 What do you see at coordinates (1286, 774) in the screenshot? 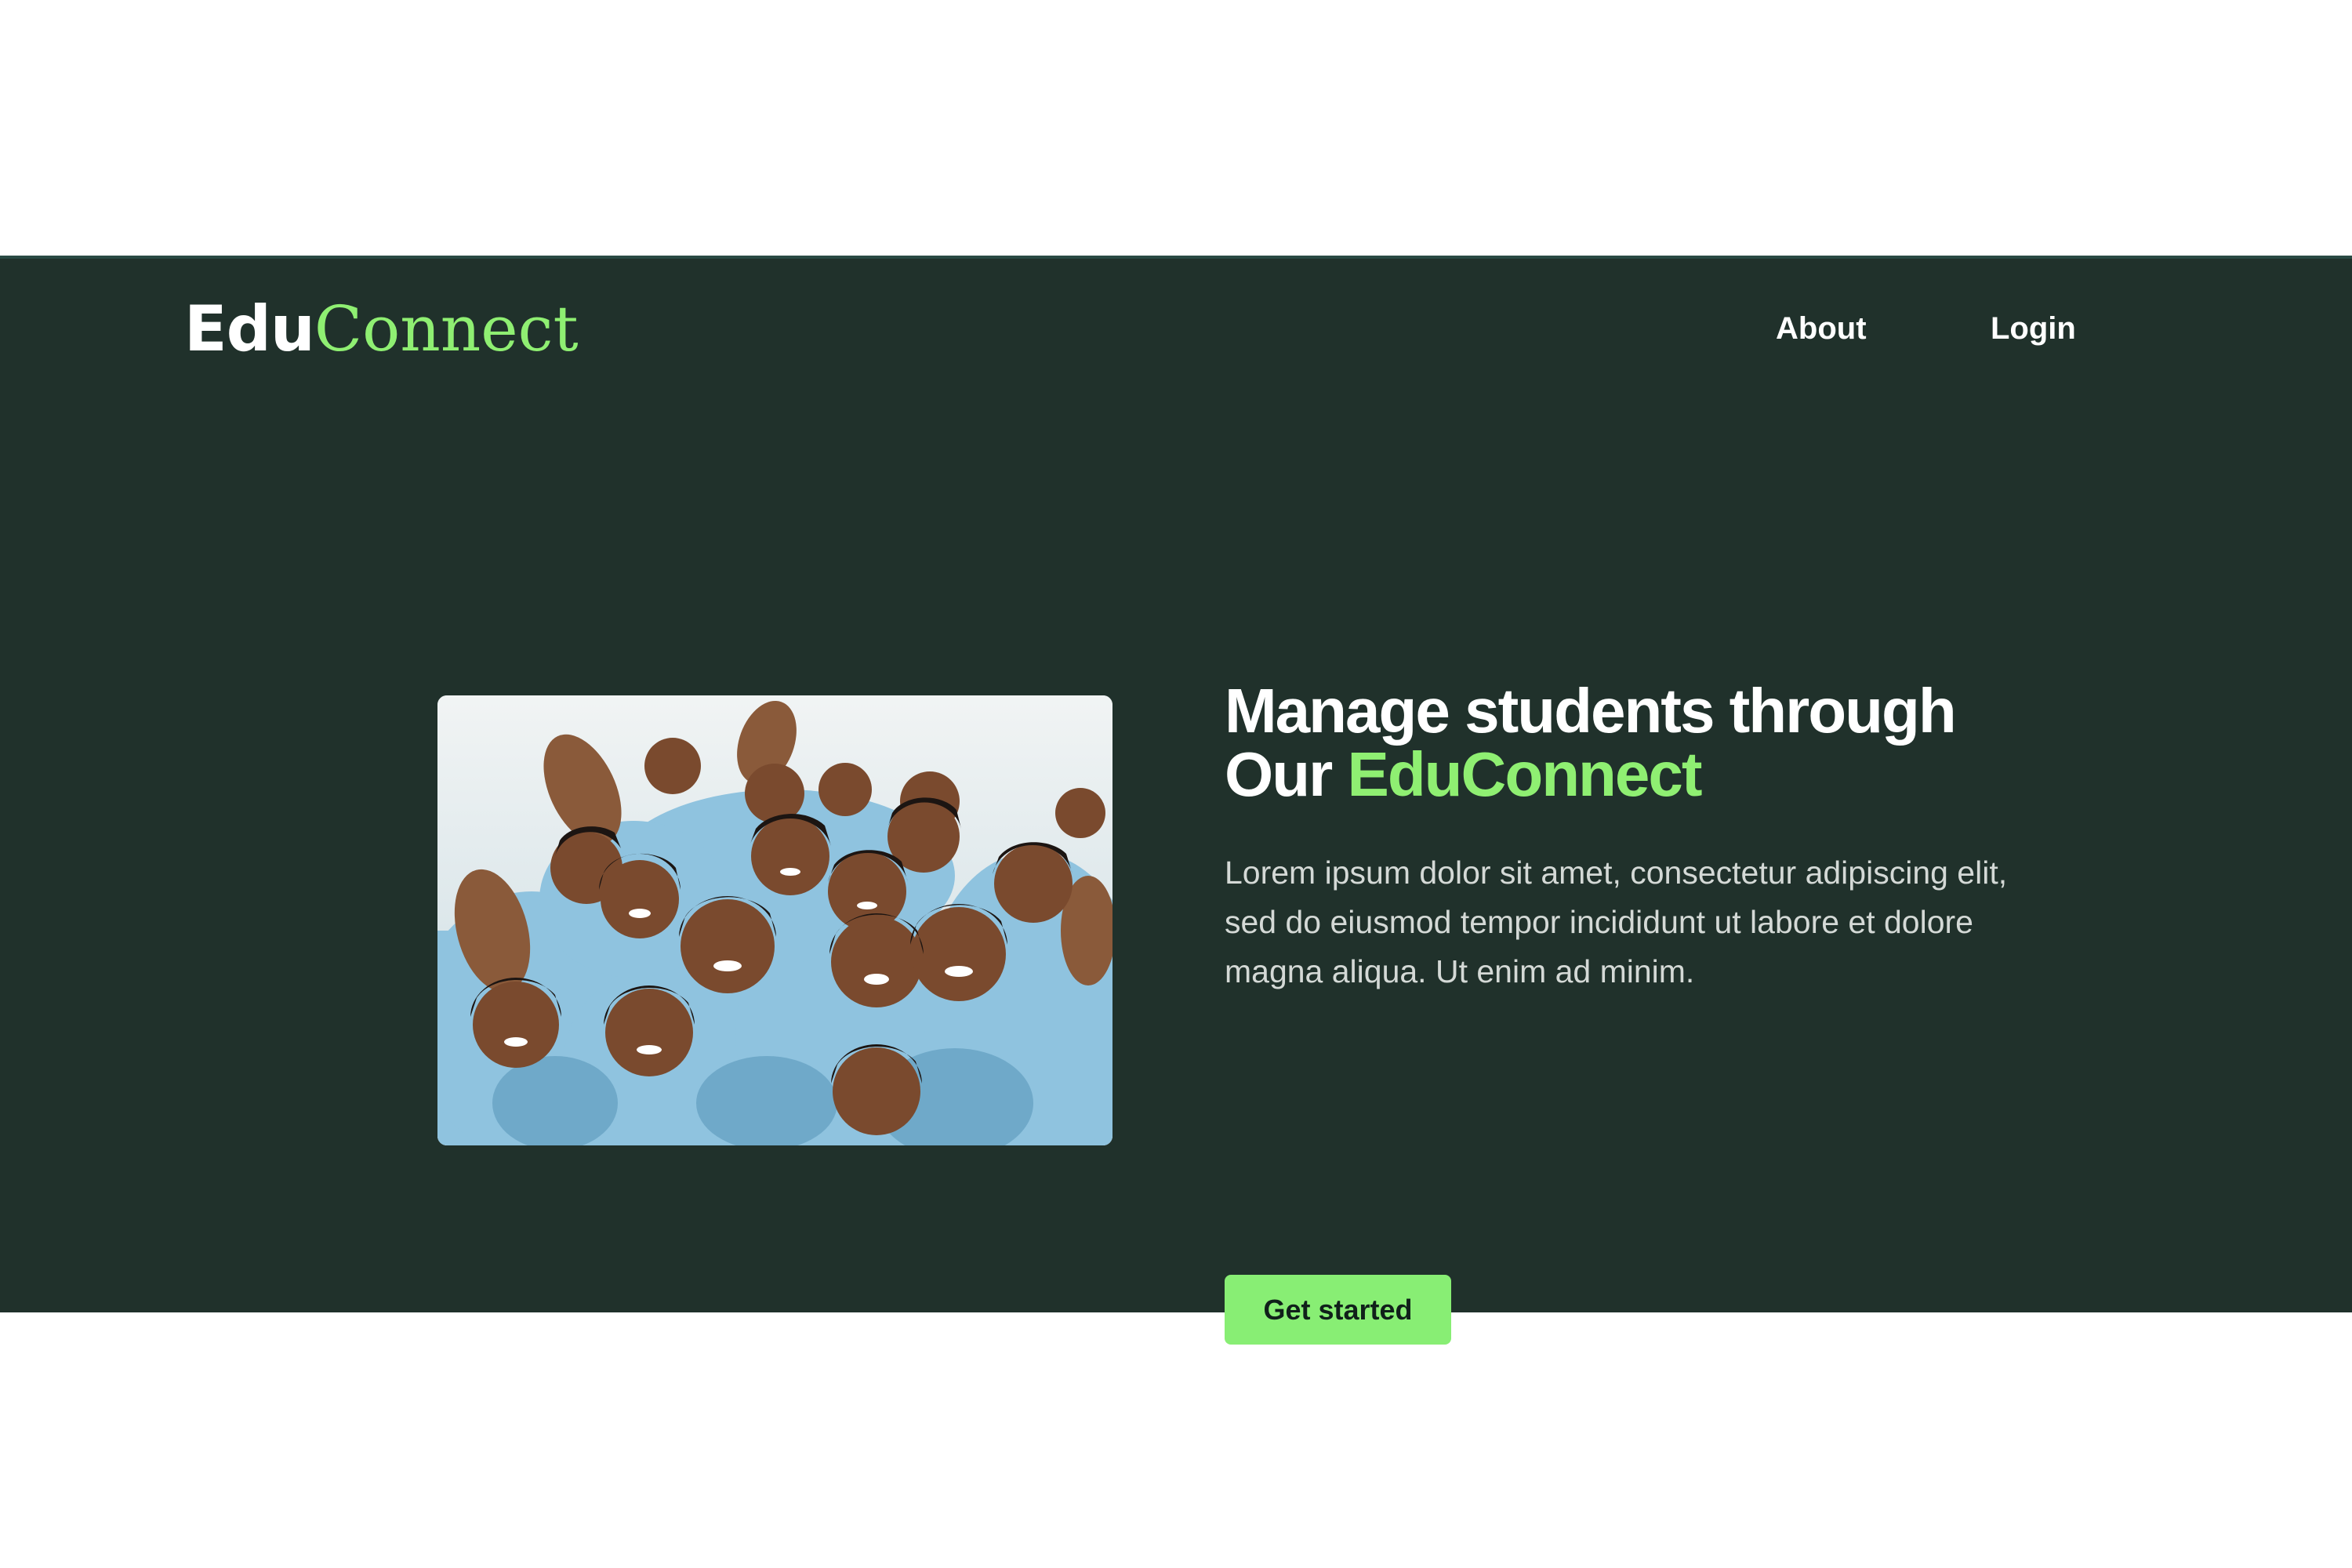
I see `headline-prefix: Our` at bounding box center [1286, 774].